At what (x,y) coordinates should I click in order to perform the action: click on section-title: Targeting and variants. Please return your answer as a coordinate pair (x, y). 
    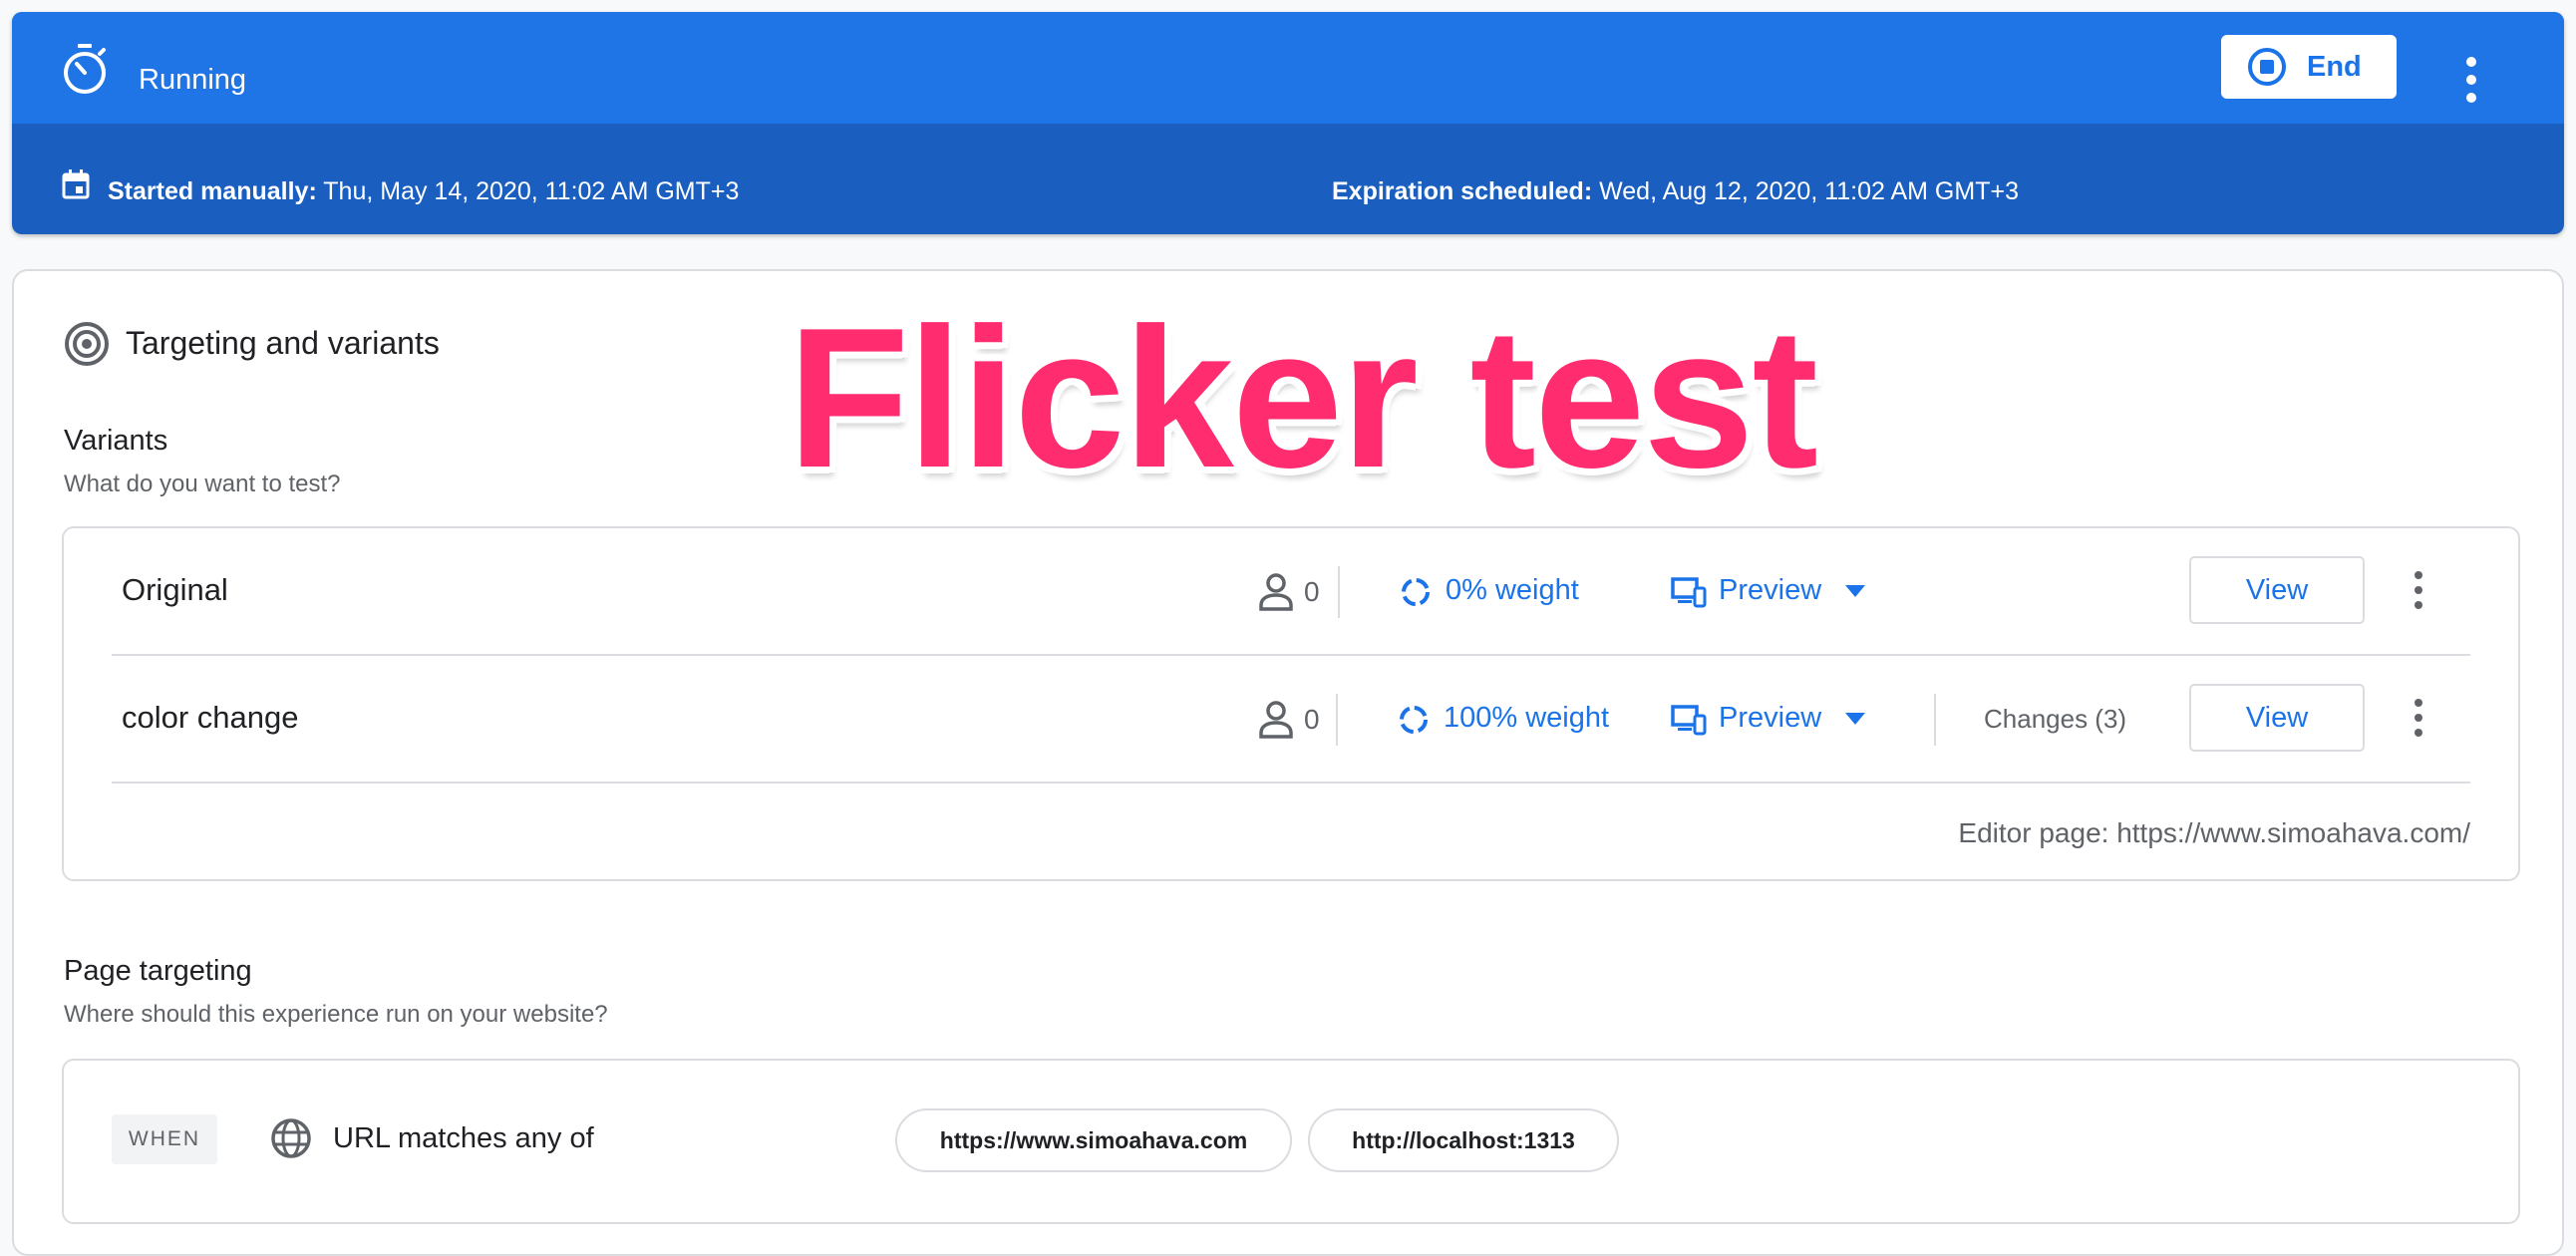
    Looking at the image, I should click on (283, 343).